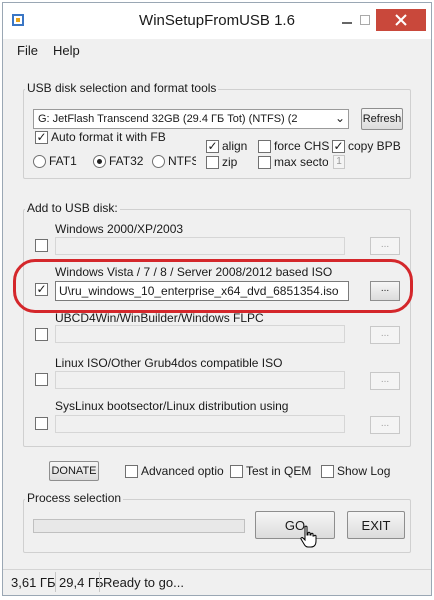  Describe the element at coordinates (217, 21) in the screenshot. I see `title-bar: WinSetupFromUSB 1.6` at that location.